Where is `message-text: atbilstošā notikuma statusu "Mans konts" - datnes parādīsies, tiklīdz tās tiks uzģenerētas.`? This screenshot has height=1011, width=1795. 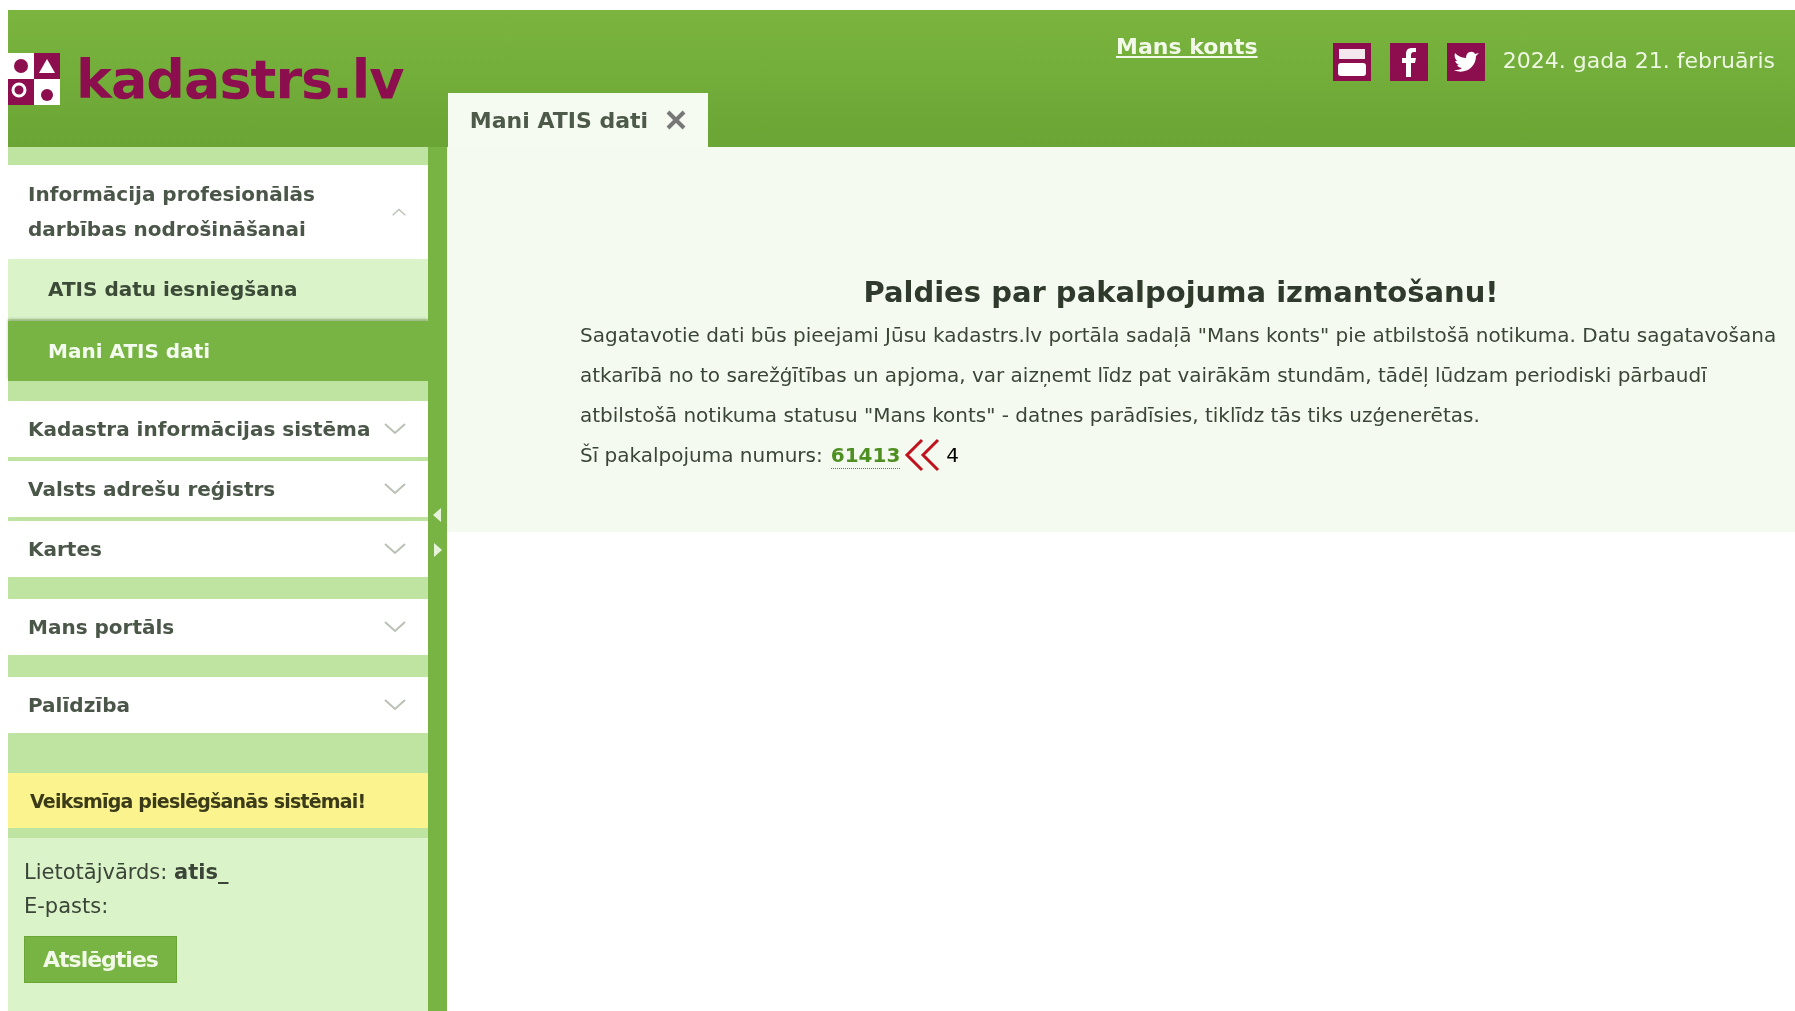 message-text: atbilstošā notikuma statusu "Mans konts" - datnes parādīsies, tiklīdz tās tiks uzģenerētas. is located at coordinates (1030, 415).